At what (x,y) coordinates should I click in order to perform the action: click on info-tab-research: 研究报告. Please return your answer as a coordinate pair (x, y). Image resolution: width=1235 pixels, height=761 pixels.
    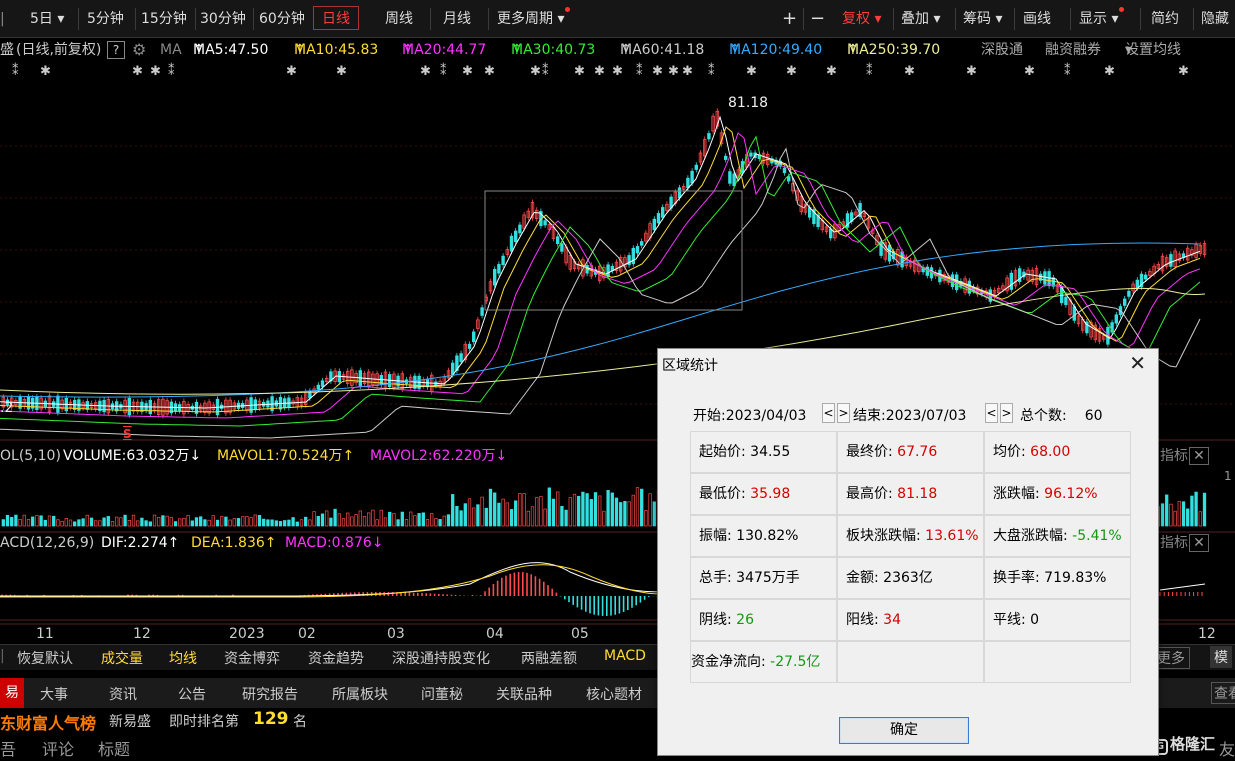
    Looking at the image, I should click on (270, 694).